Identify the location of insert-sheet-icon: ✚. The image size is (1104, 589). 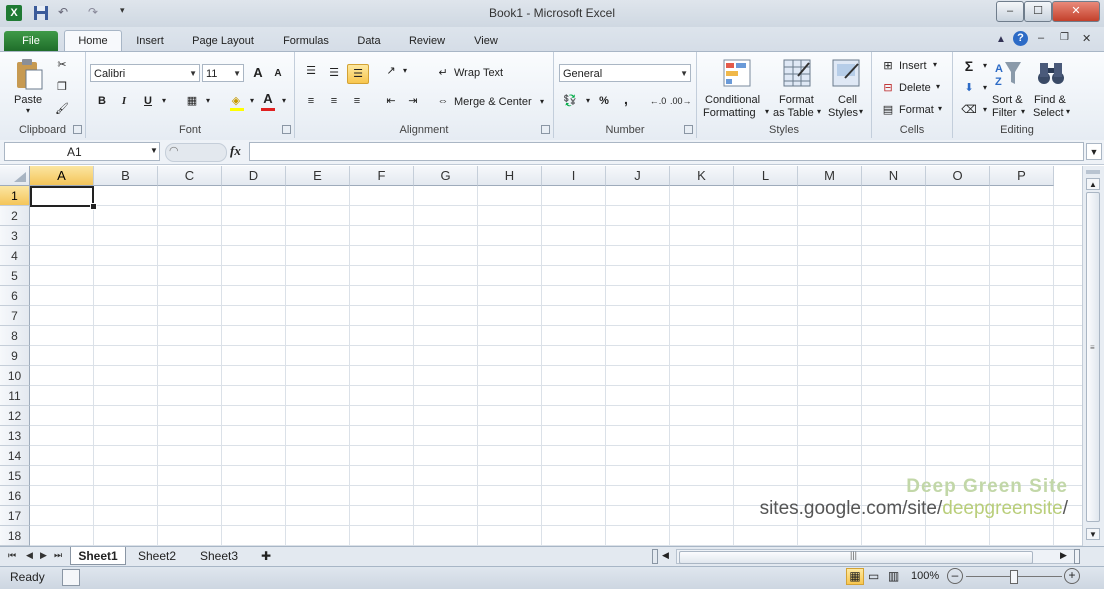
(266, 556).